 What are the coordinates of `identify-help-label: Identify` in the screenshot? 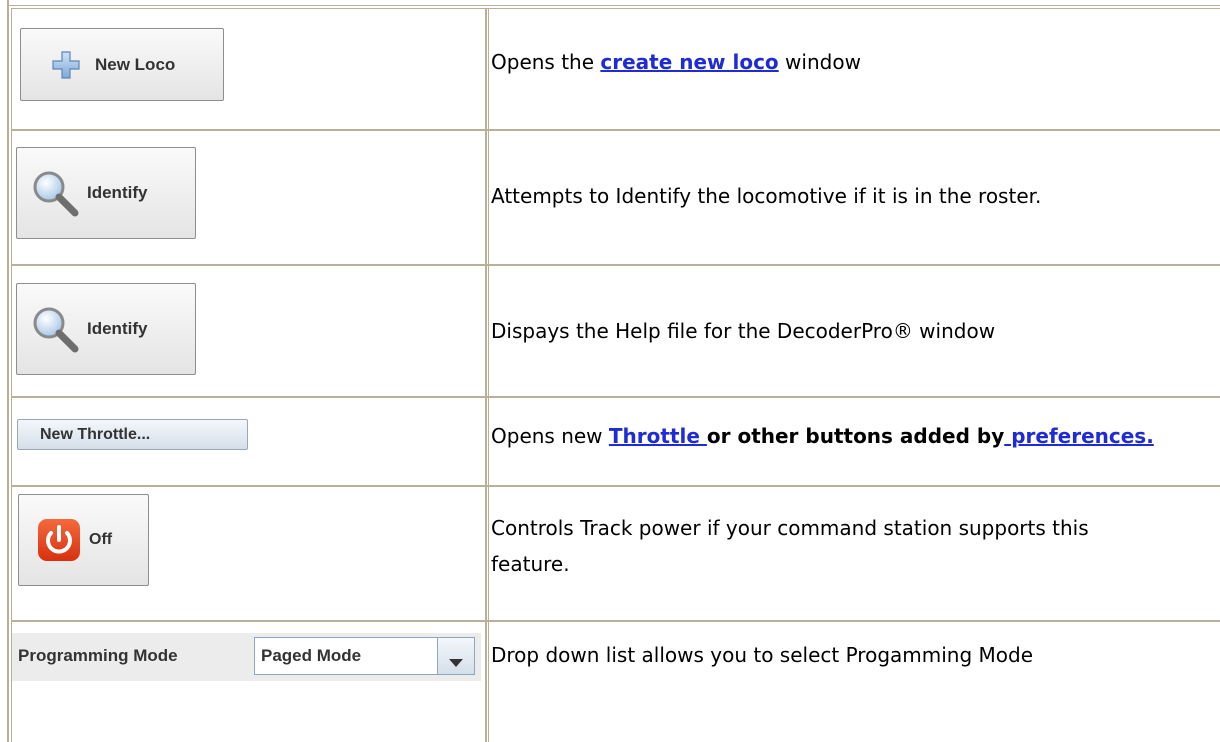 It's located at (117, 328).